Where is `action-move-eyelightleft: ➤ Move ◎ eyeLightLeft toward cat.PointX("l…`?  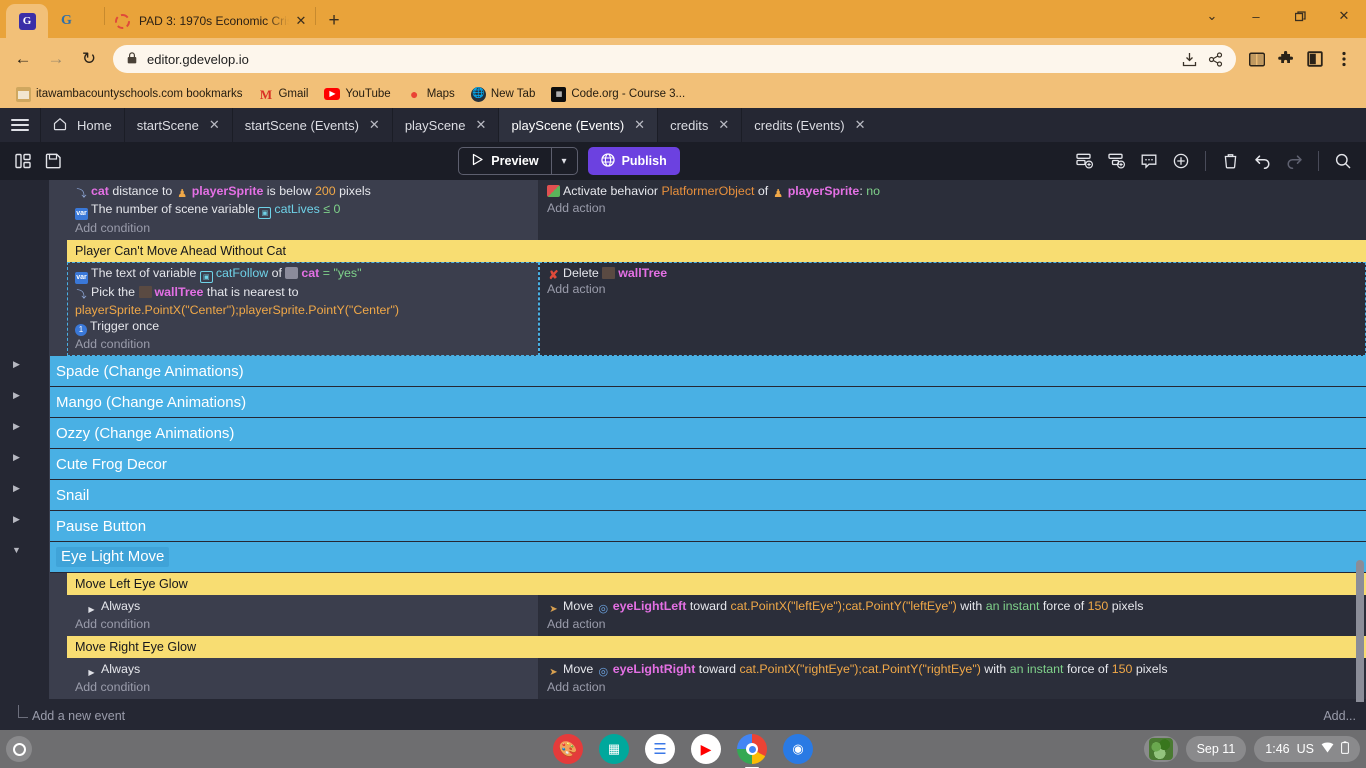 action-move-eyelightleft: ➤ Move ◎ eyeLightLeft toward cat.PointX("l… is located at coordinates (952, 607).